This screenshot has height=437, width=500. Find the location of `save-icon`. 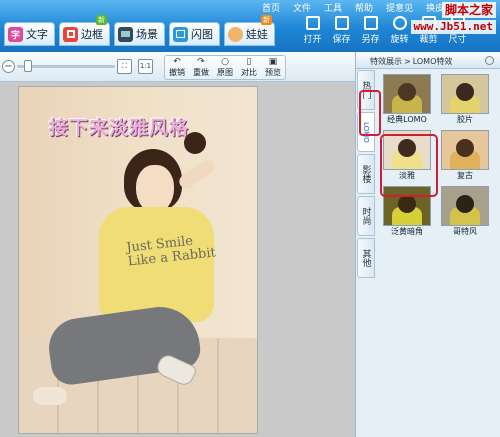

save-icon is located at coordinates (341, 23).